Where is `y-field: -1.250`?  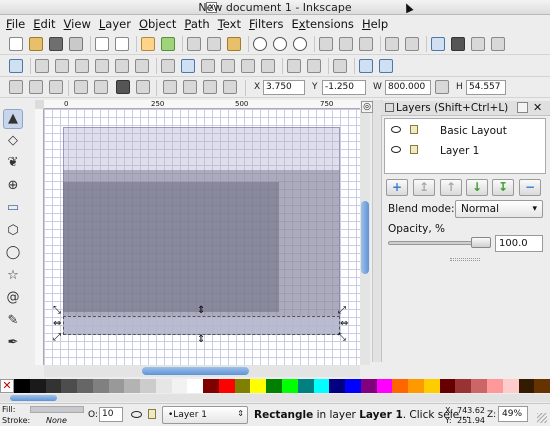 y-field: -1.250 is located at coordinates (344, 87).